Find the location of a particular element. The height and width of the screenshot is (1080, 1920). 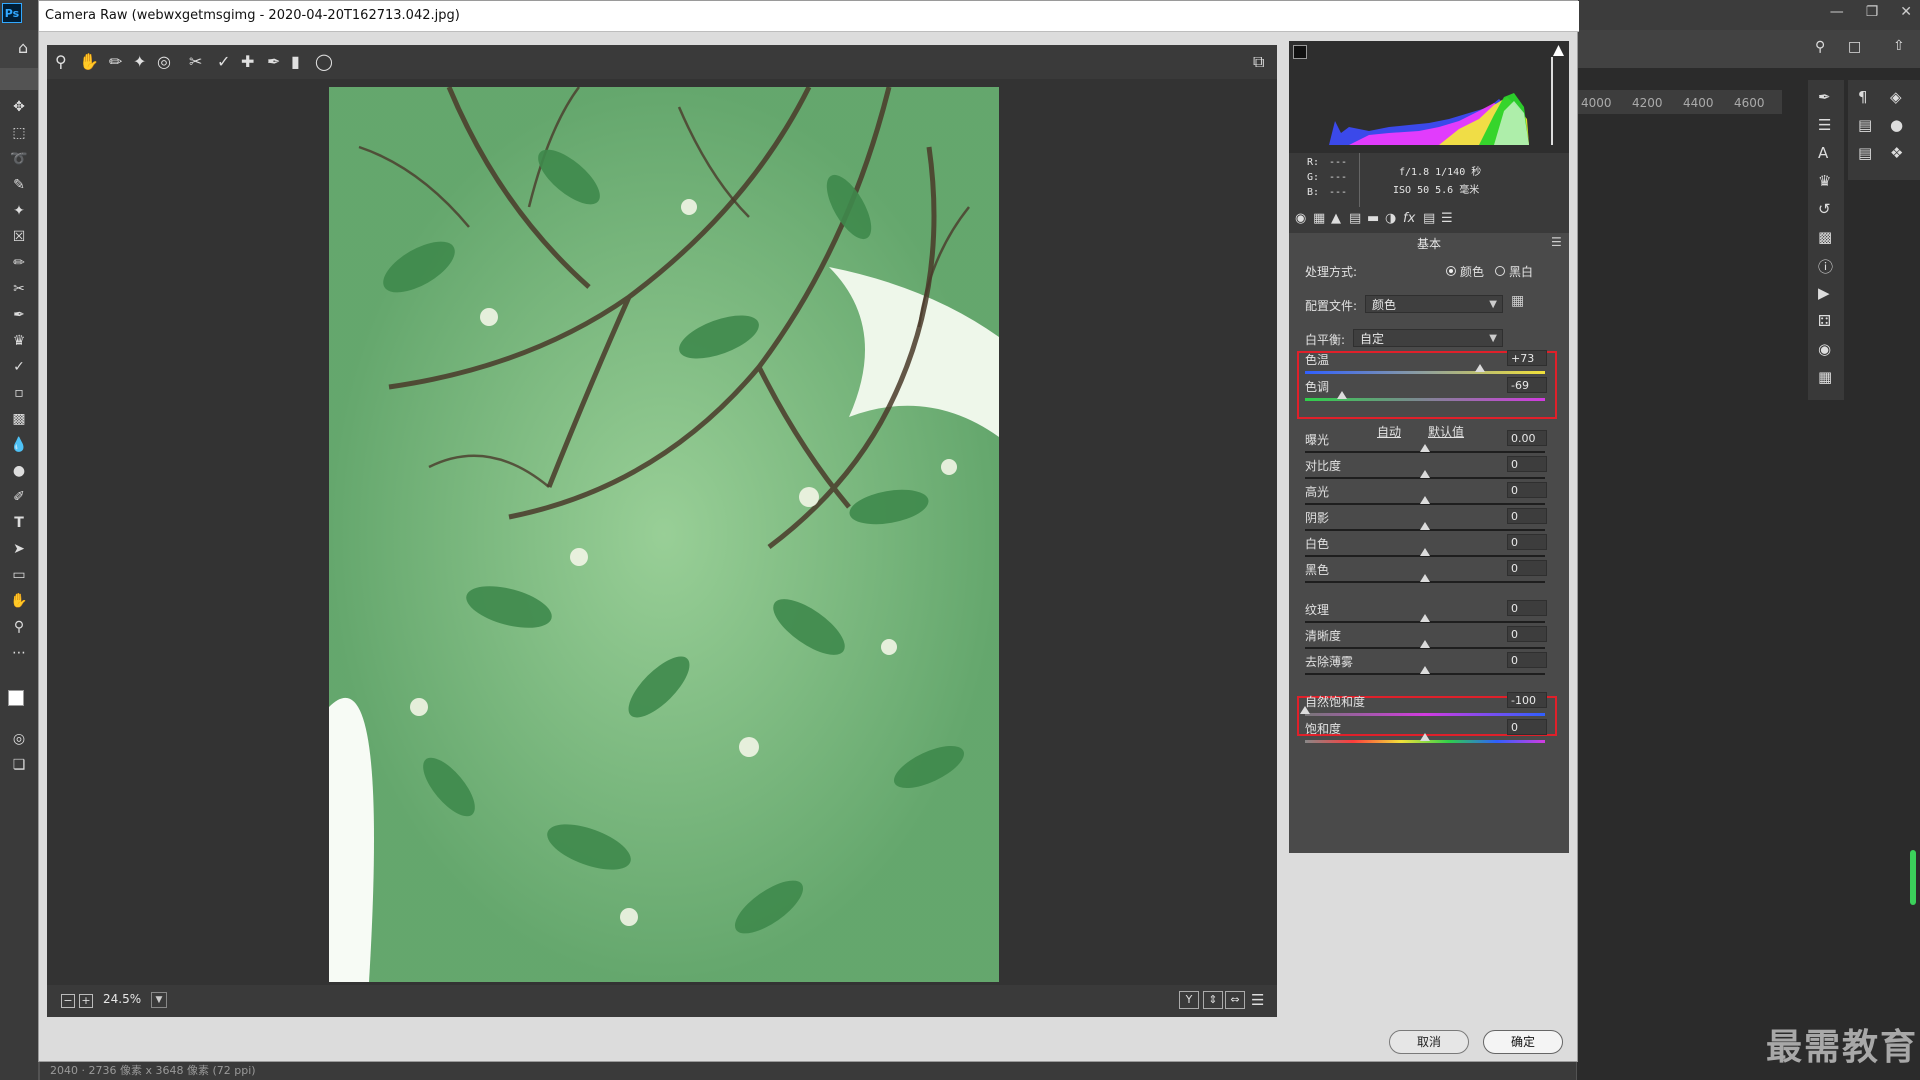

radial-filter-icon: ◯ is located at coordinates (324, 62).